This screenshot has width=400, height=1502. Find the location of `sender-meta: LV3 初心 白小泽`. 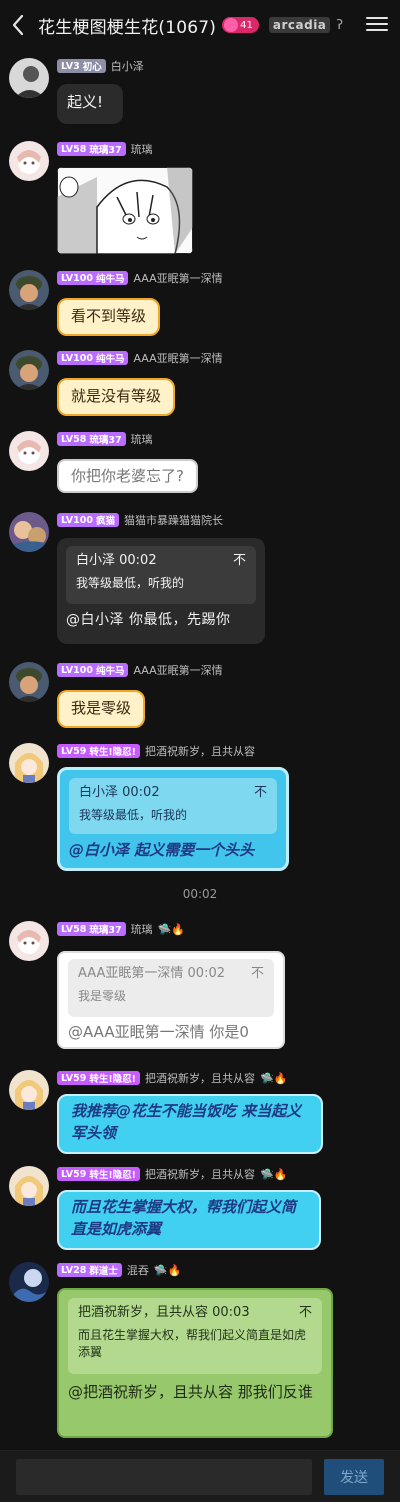

sender-meta: LV3 初心 白小泽 is located at coordinates (100, 66).